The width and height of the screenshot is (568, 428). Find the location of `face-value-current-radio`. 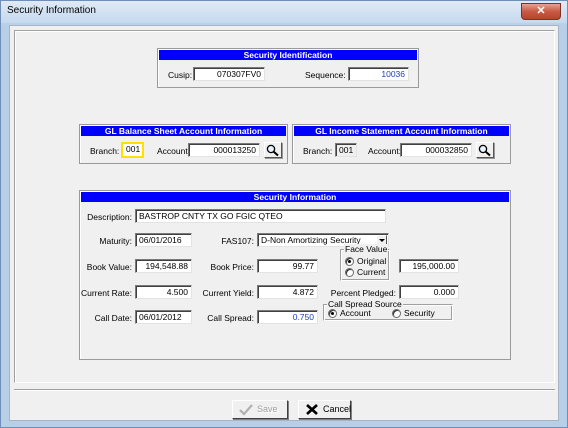

face-value-current-radio is located at coordinates (349, 272).